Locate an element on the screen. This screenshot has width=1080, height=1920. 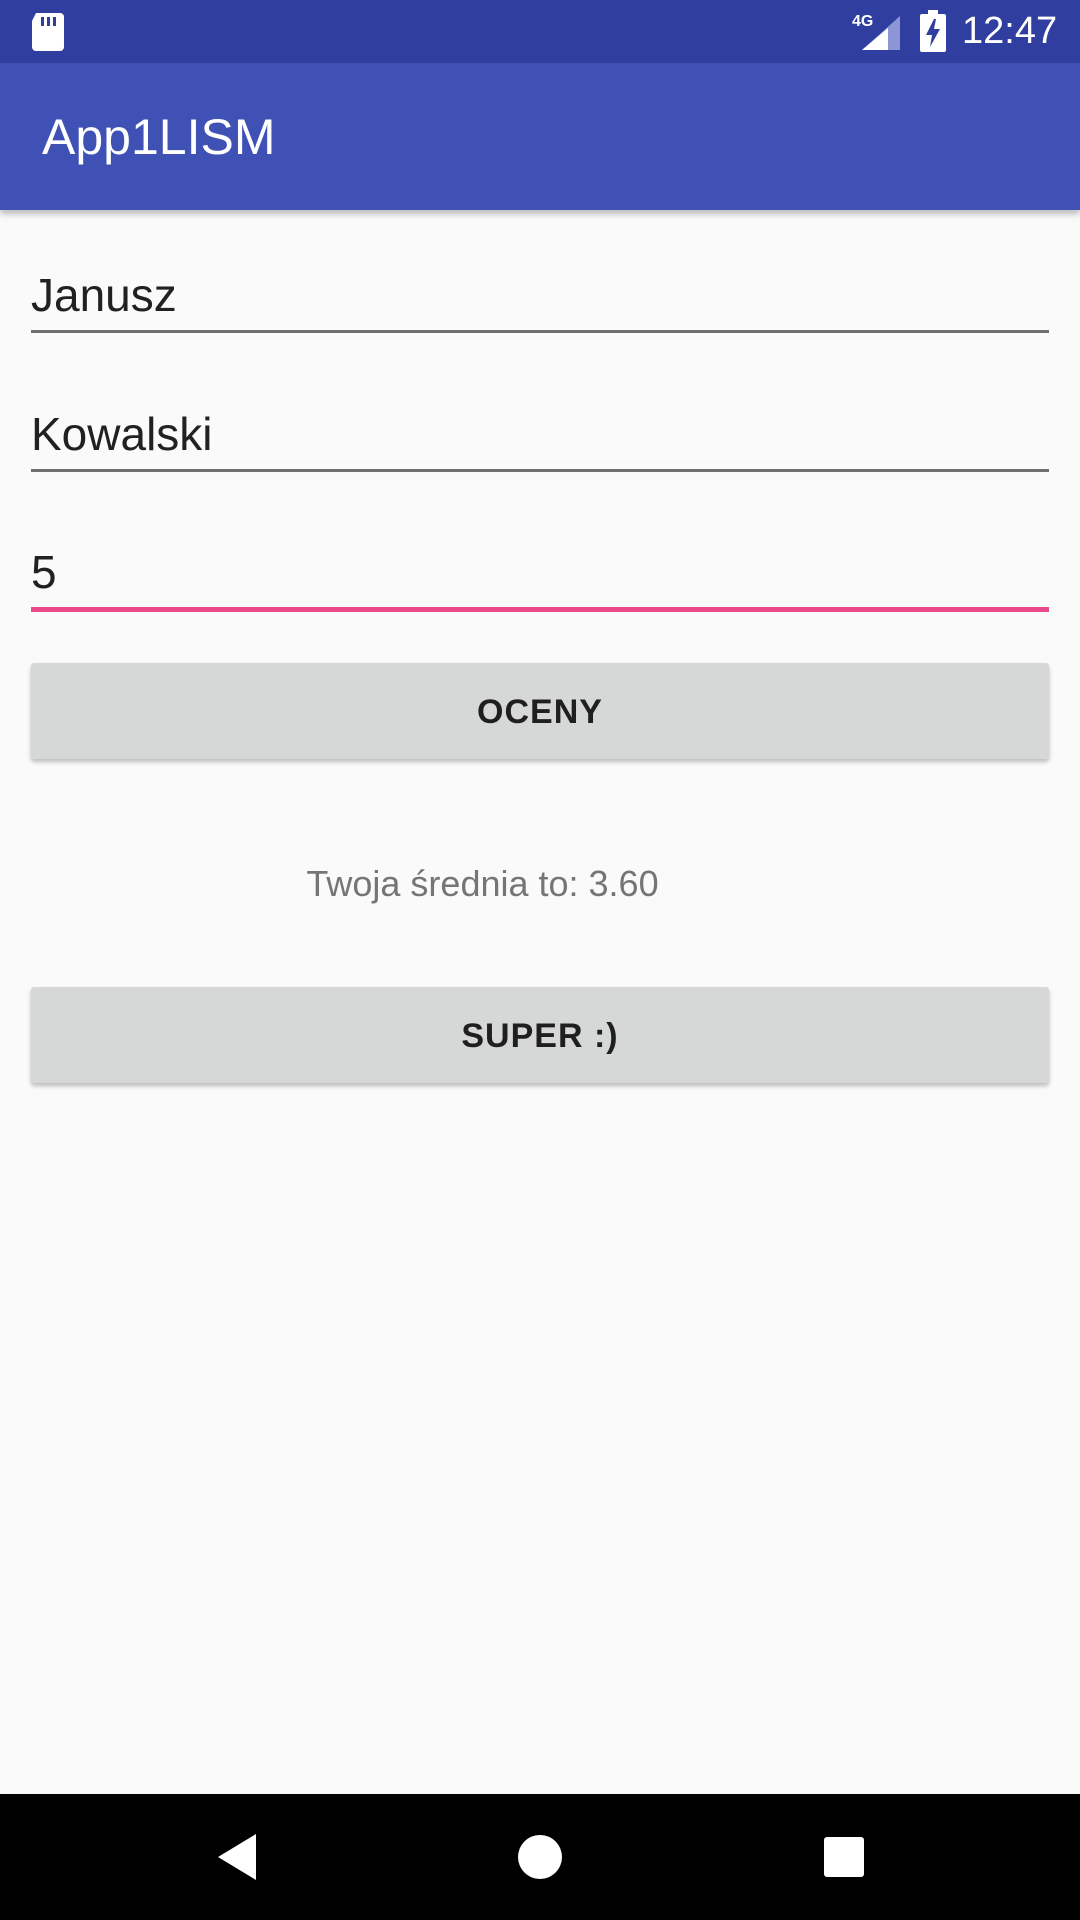
signal-icon: 4G is located at coordinates (876, 31).